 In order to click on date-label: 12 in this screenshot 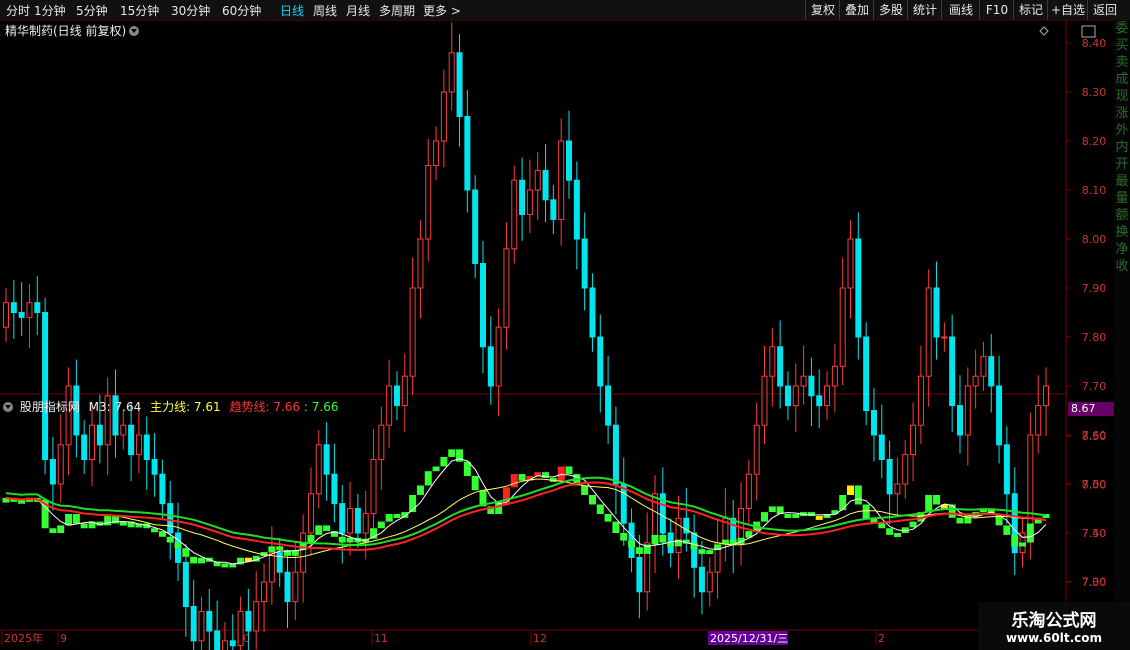, I will do `click(540, 638)`.